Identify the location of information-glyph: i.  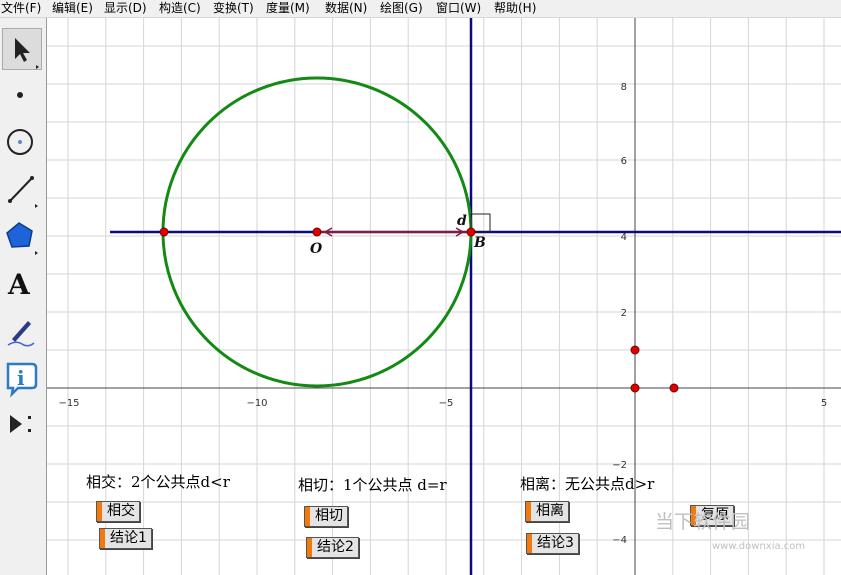
(21, 378).